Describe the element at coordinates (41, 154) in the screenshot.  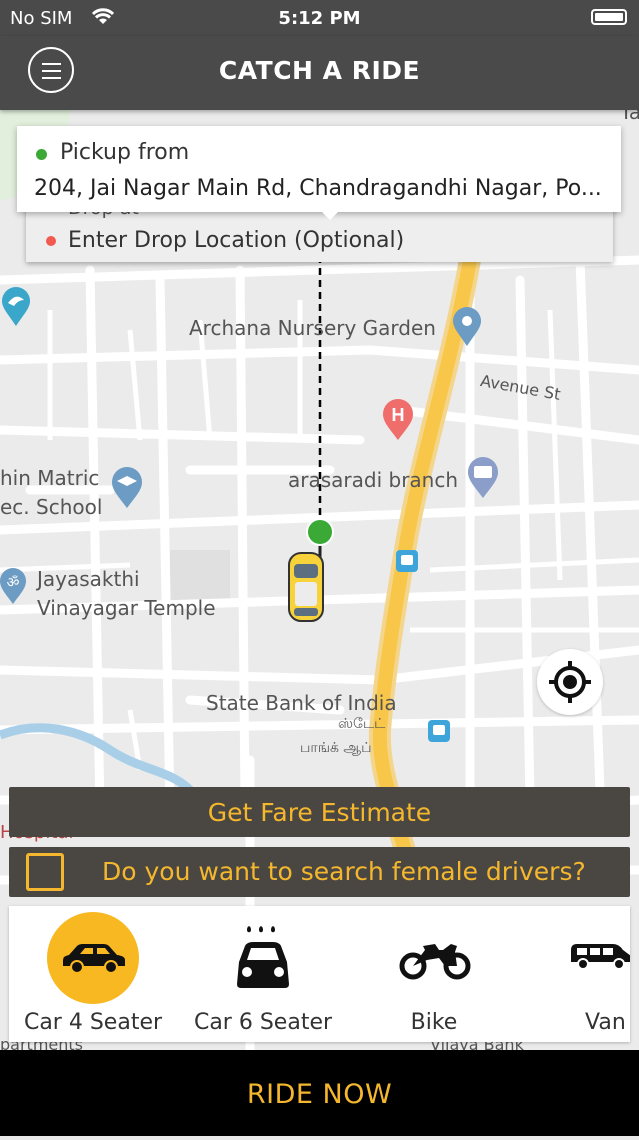
I see `pickup-dot-icon` at that location.